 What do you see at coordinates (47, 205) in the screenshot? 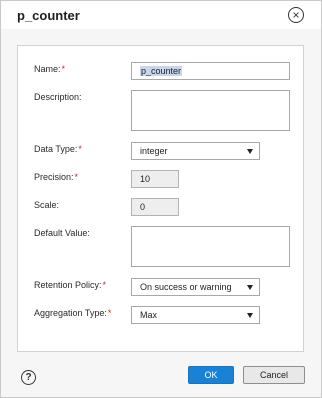
I see `scale-label: Scale:` at bounding box center [47, 205].